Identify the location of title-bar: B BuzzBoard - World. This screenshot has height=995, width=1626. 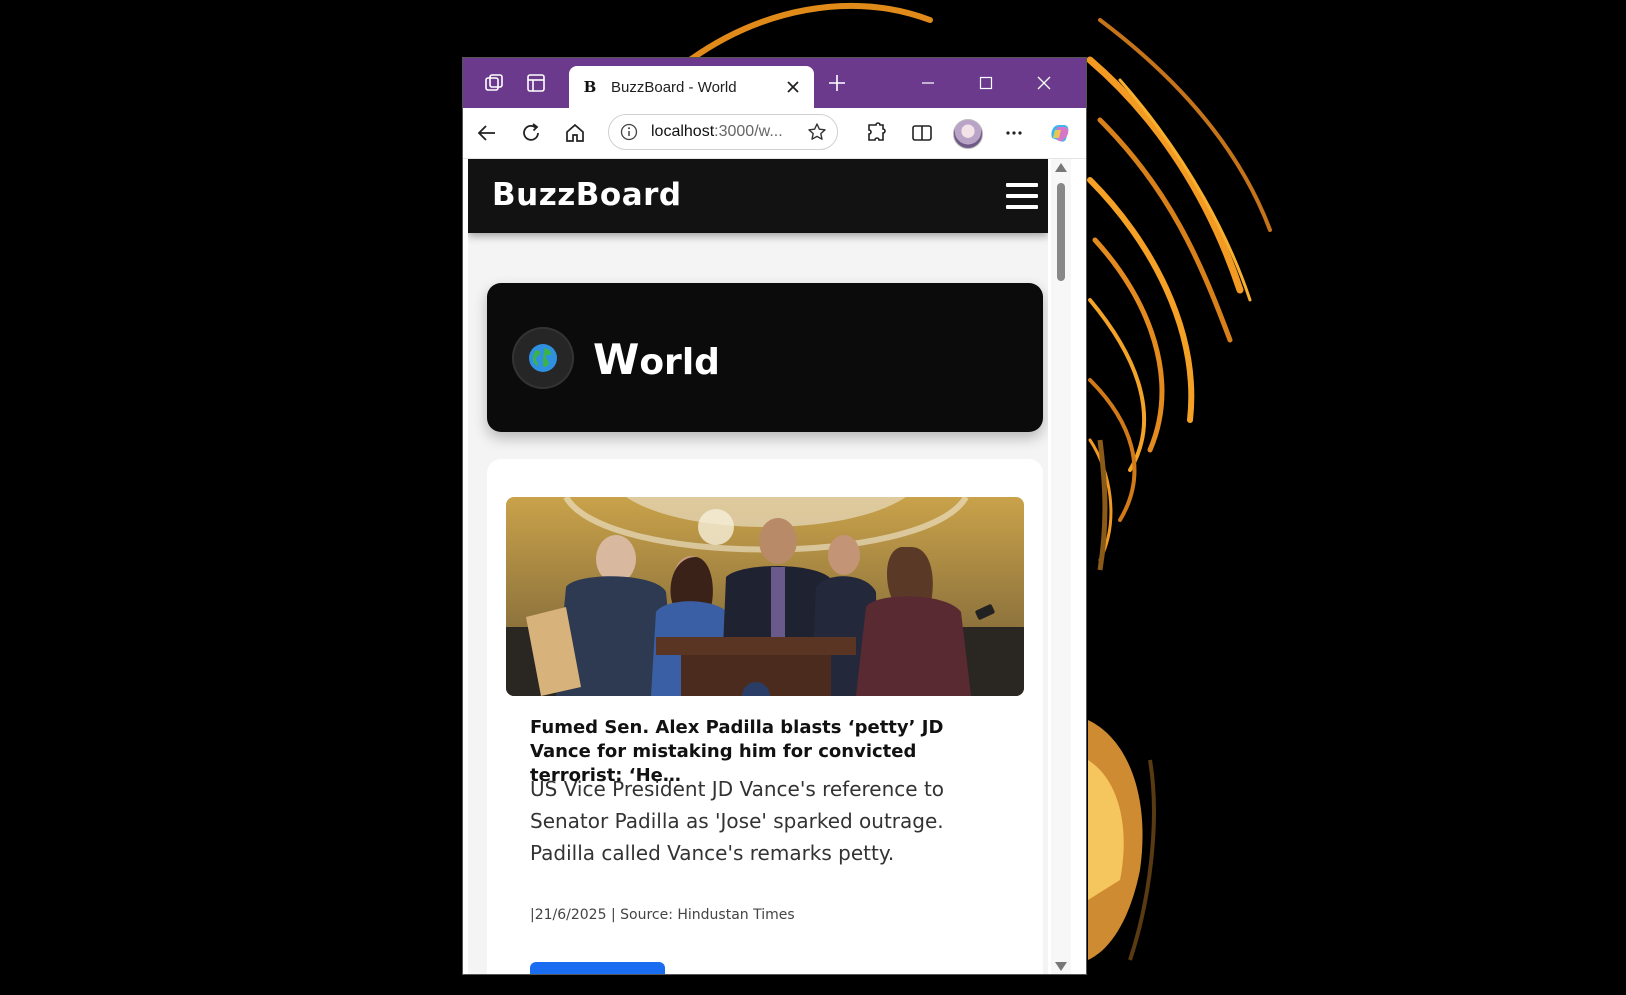
(774, 83).